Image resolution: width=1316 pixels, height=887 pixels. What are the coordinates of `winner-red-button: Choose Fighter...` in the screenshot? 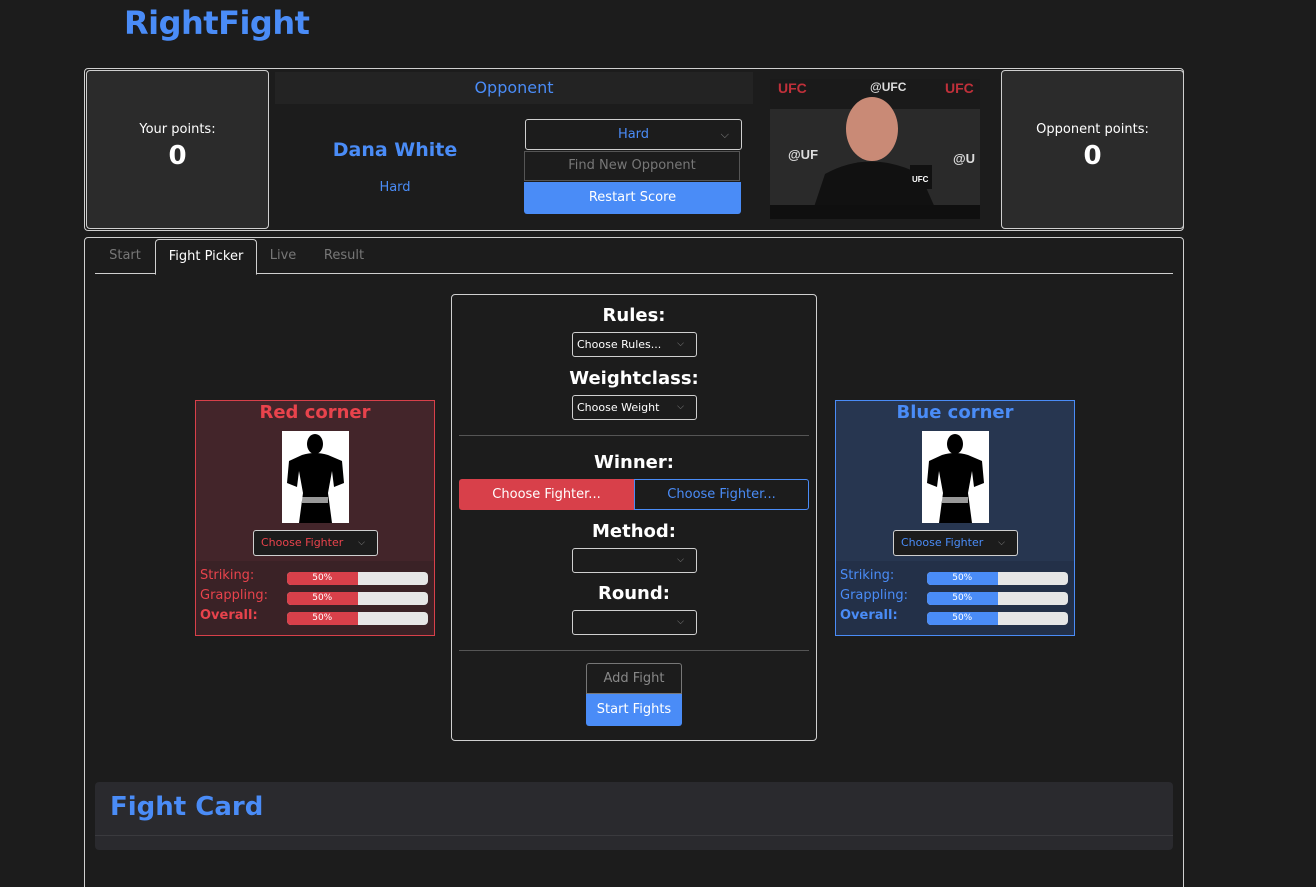 It's located at (546, 494).